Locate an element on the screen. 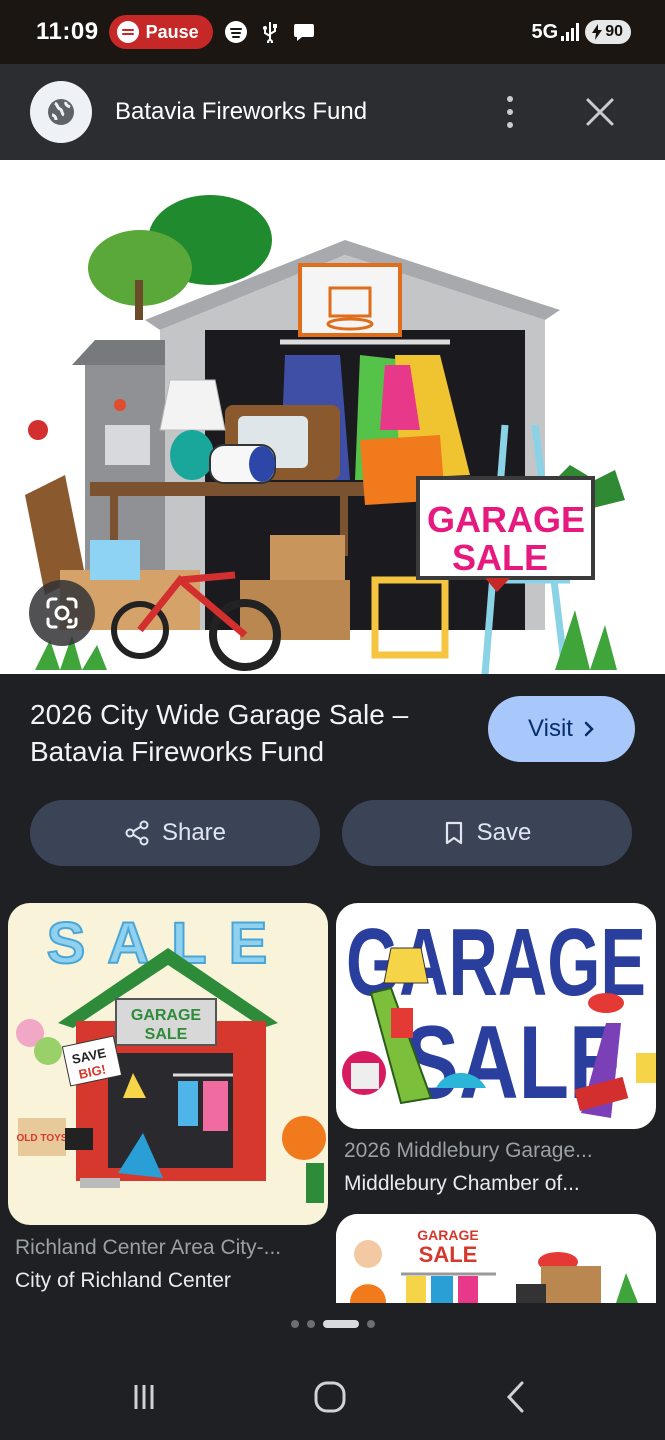  viewer-header: Batavia Fireworks Fund is located at coordinates (332, 112).